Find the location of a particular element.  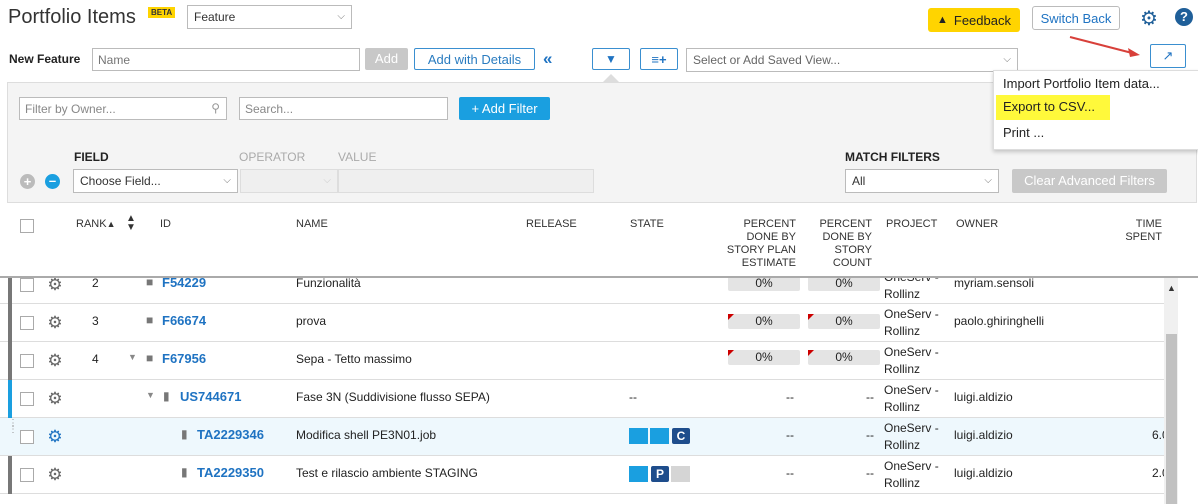

beta-badge: BETA is located at coordinates (162, 12).